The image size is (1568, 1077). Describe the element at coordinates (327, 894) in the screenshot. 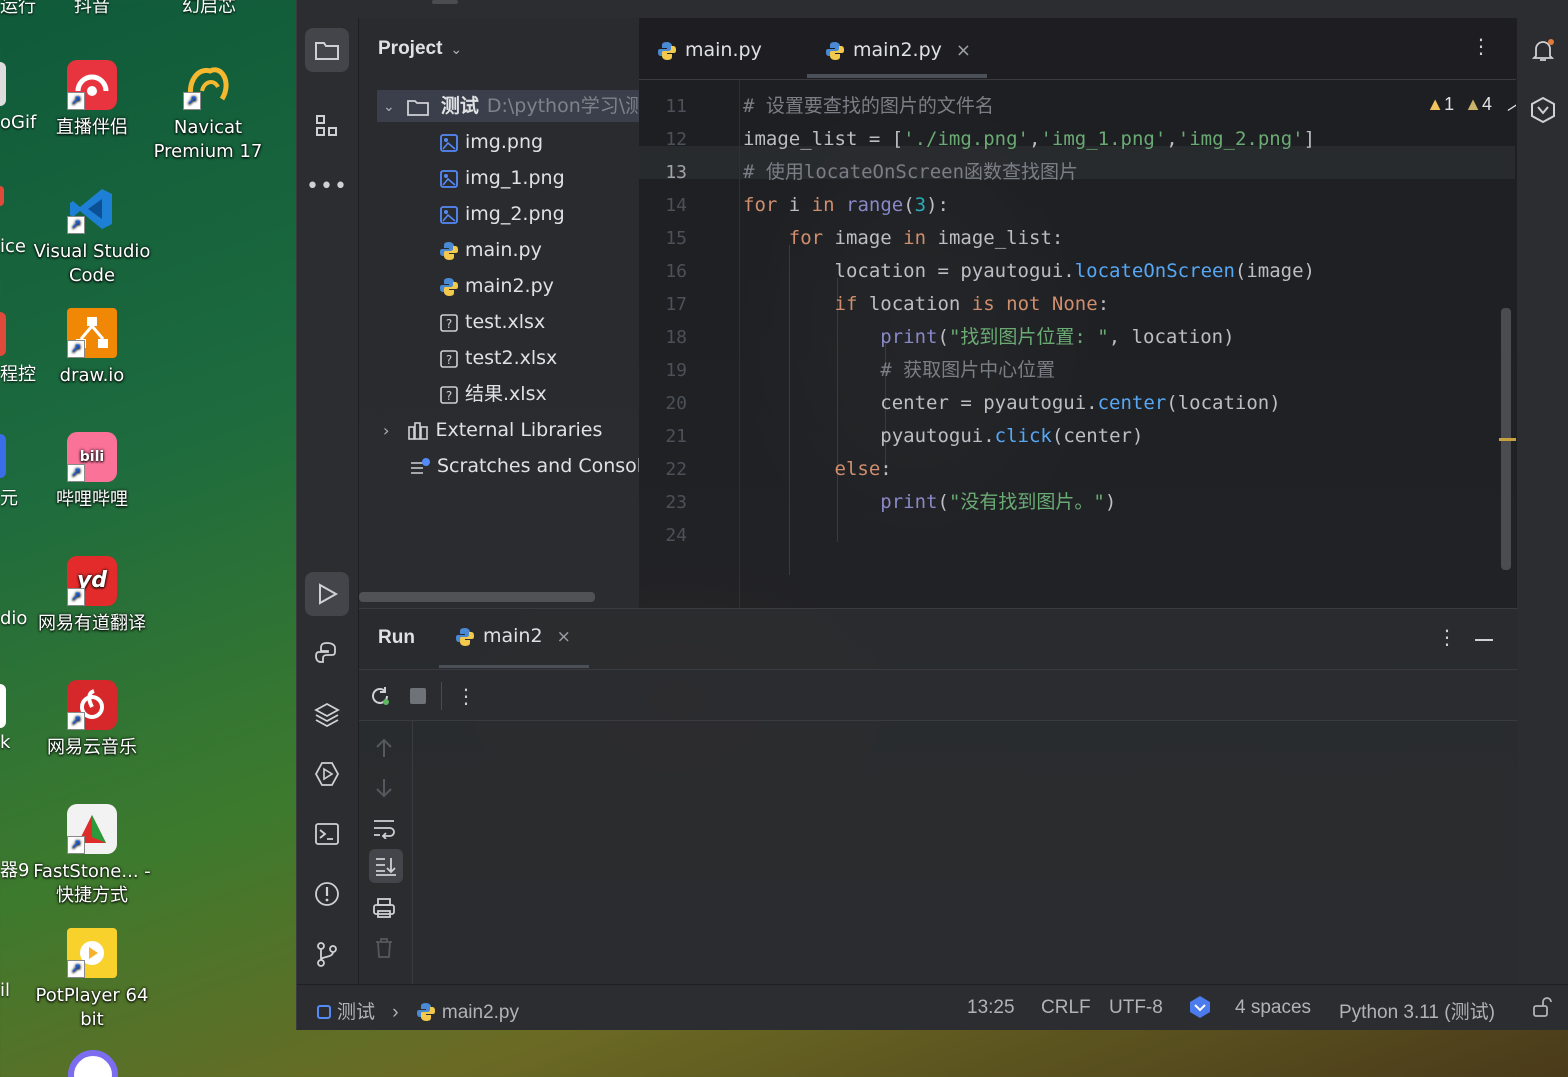

I see `problems-tool-button` at that location.